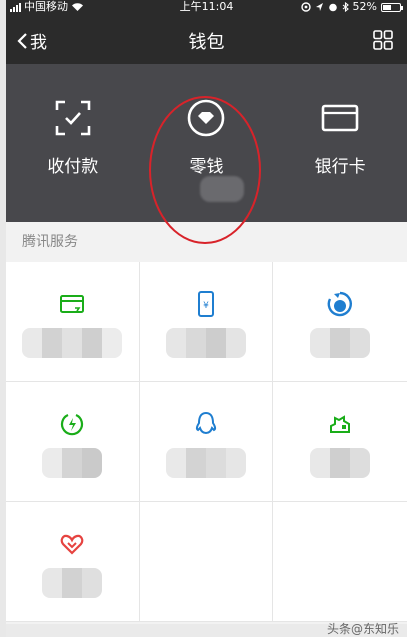  I want to click on receive-pay-button: 收付款, so click(73, 143).